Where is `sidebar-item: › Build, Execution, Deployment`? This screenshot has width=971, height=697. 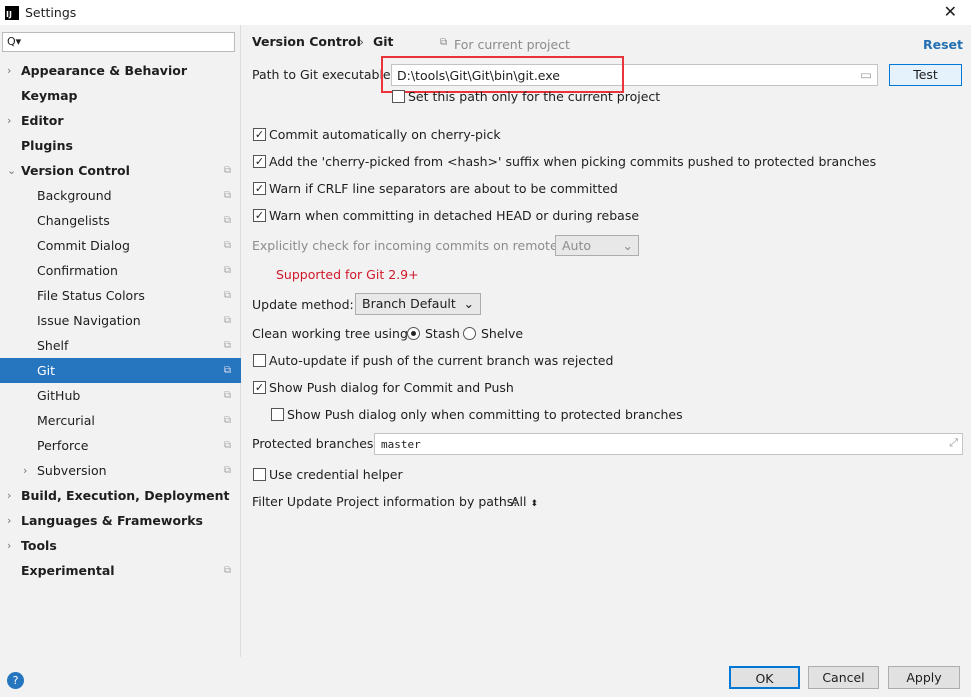
sidebar-item: › Build, Execution, Deployment is located at coordinates (120, 495).